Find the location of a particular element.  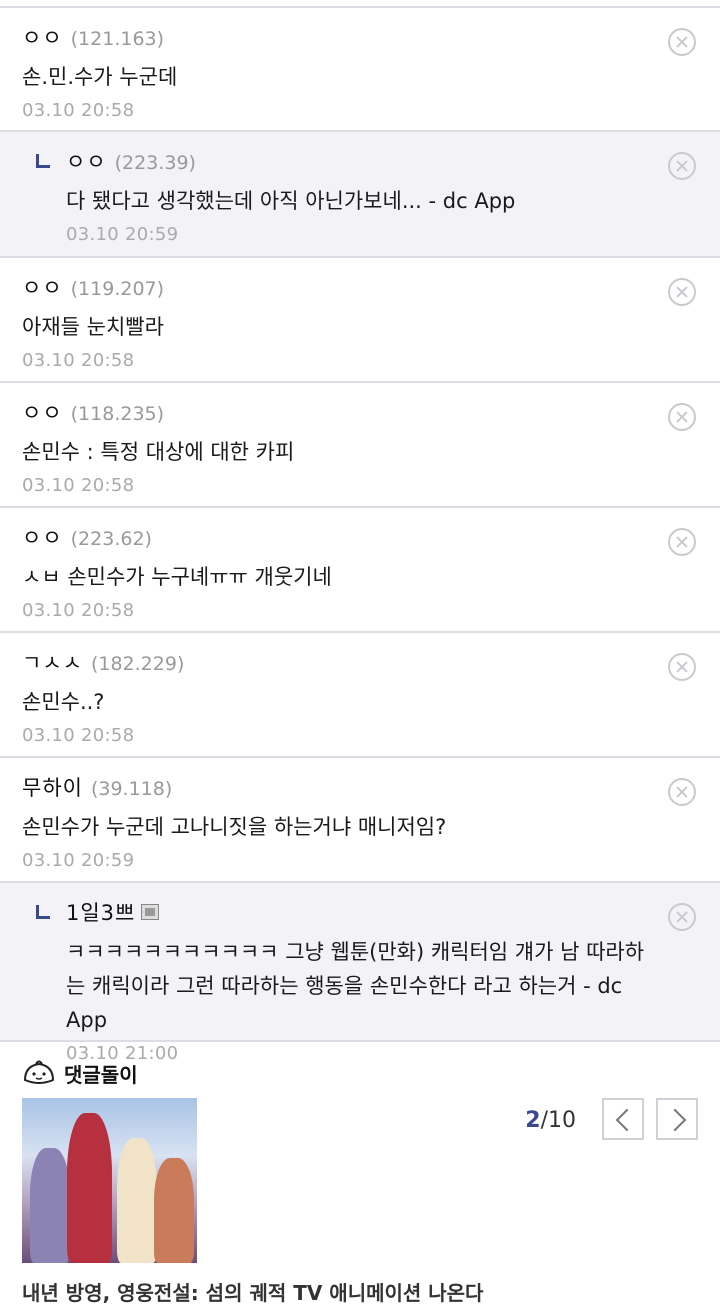

comment-text: 아재들 눈치빨라 is located at coordinates (93, 327).